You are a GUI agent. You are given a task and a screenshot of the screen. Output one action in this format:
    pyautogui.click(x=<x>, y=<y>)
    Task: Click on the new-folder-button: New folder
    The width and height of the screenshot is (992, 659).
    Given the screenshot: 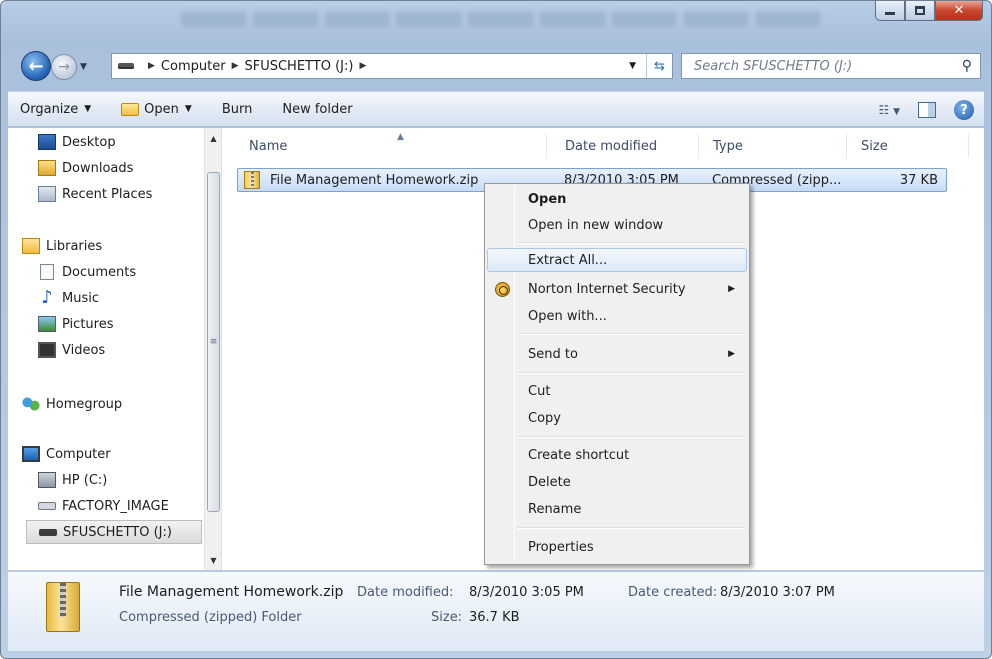 What is the action you would take?
    pyautogui.click(x=317, y=109)
    